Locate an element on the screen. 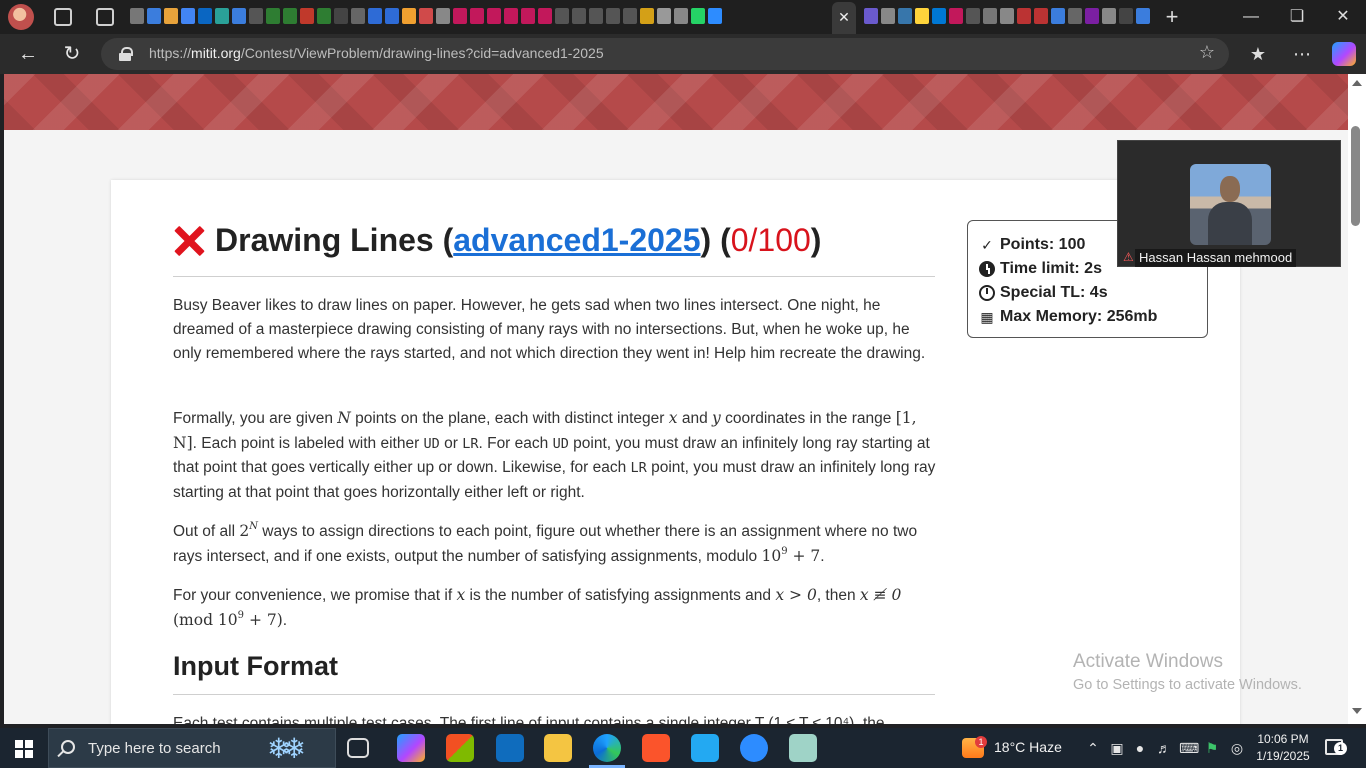 This screenshot has width=1366, height=768. task-view-icon is located at coordinates (358, 748).